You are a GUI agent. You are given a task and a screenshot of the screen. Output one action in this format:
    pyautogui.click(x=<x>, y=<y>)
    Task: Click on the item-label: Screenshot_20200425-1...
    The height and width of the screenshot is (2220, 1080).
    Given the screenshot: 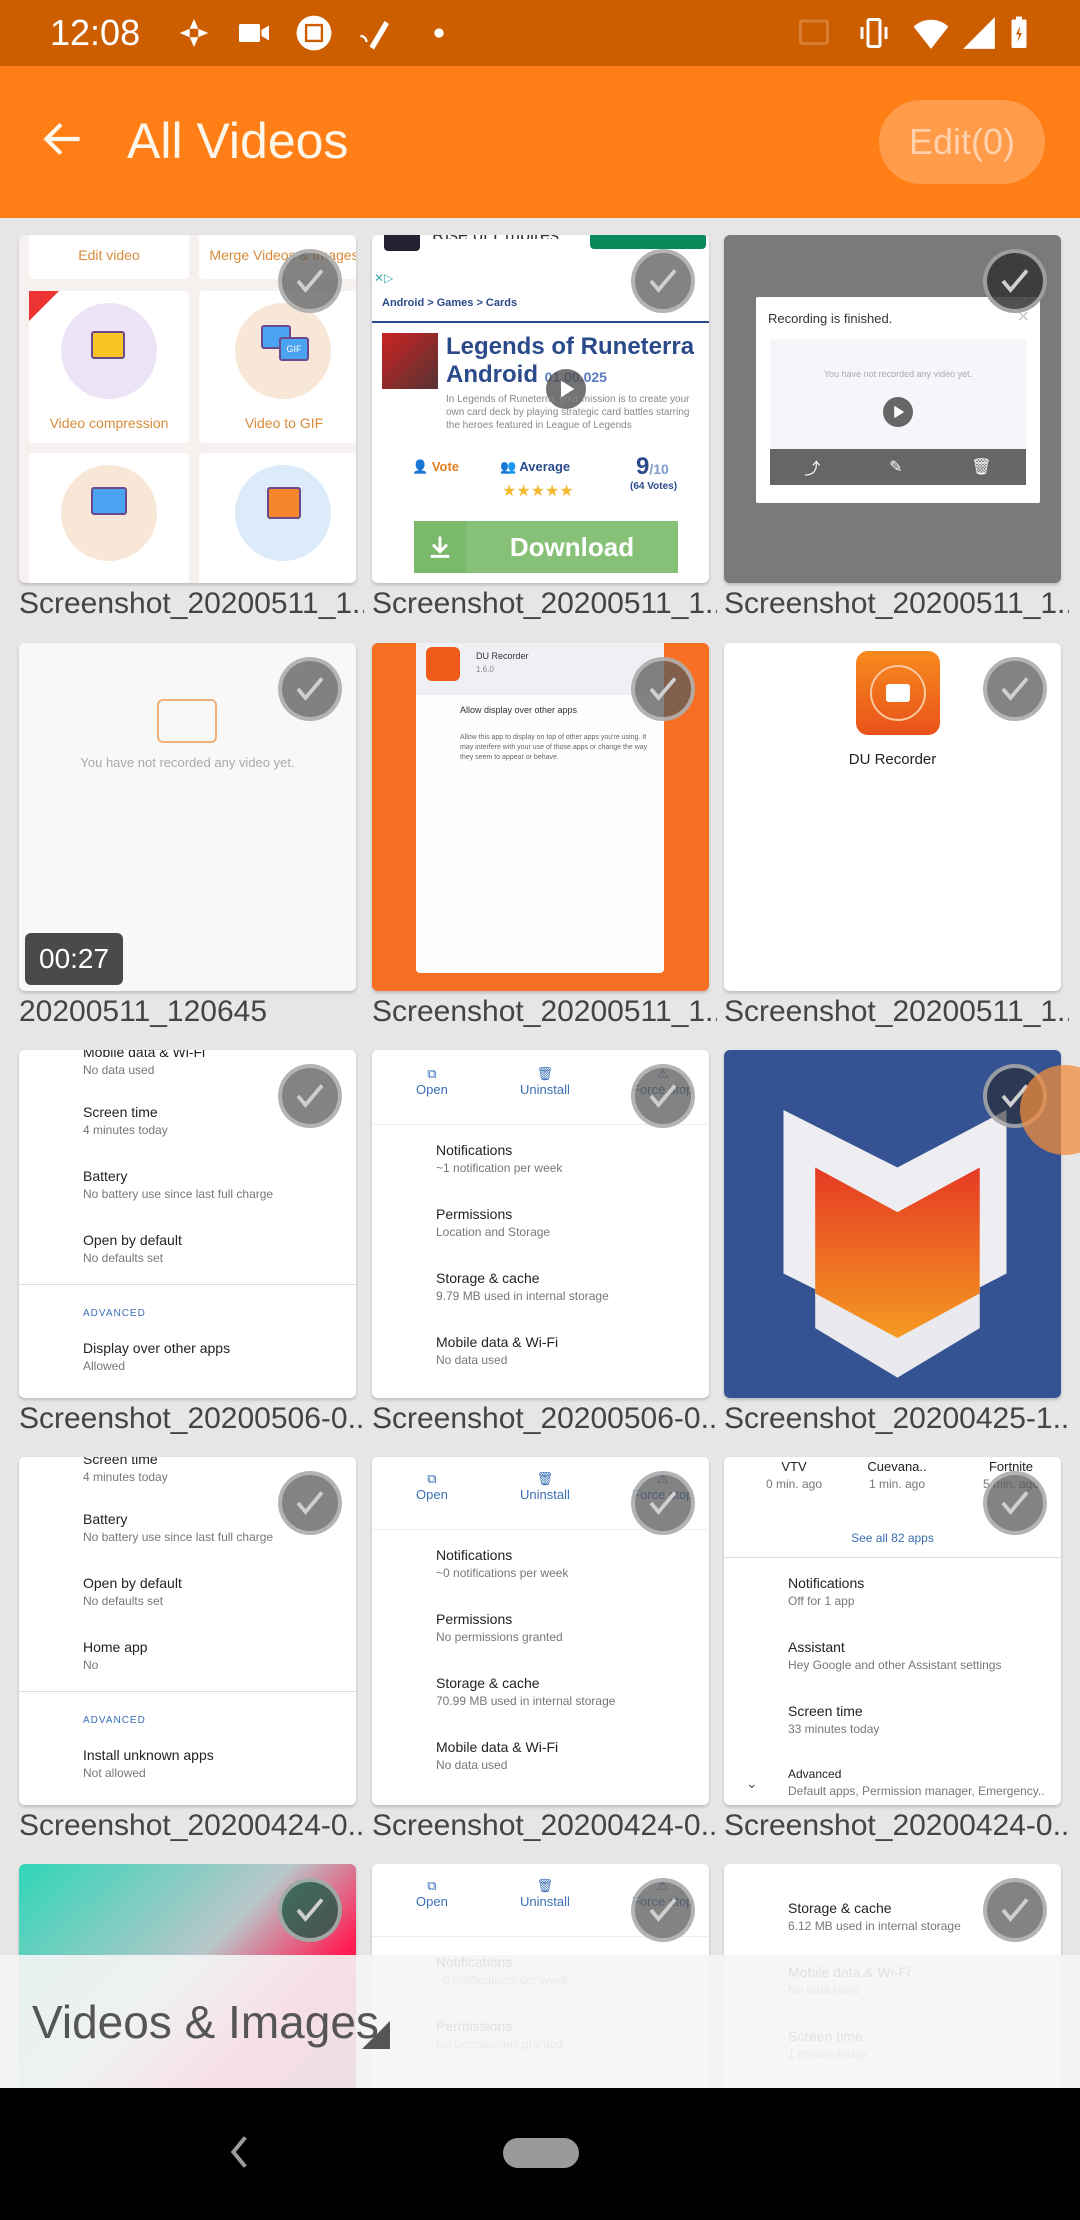 What is the action you would take?
    pyautogui.click(x=896, y=1418)
    